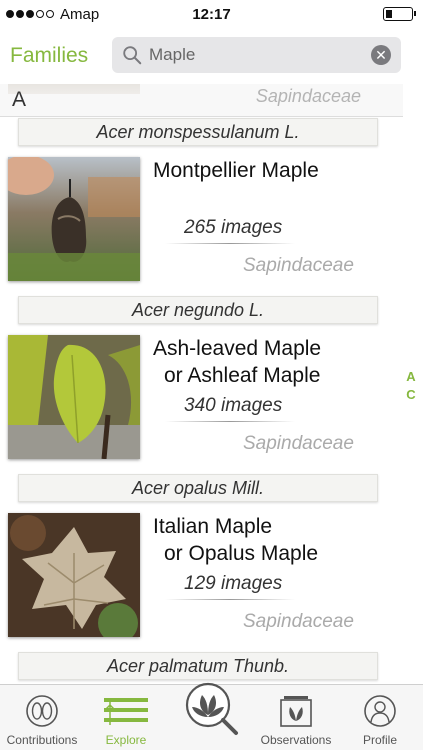 The width and height of the screenshot is (423, 750). What do you see at coordinates (30, 14) in the screenshot?
I see `signal-strength-icon` at bounding box center [30, 14].